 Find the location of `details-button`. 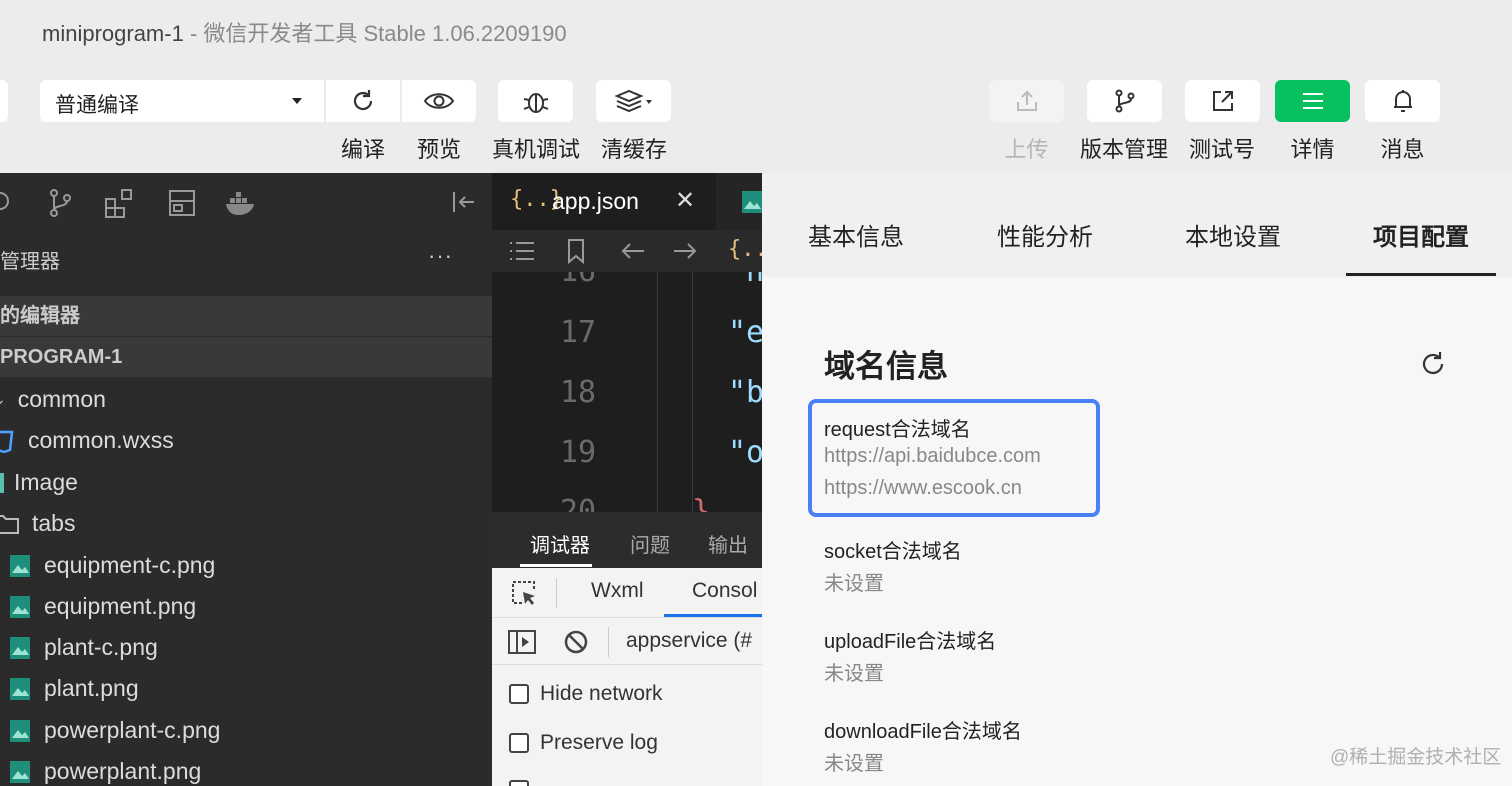

details-button is located at coordinates (1312, 101).